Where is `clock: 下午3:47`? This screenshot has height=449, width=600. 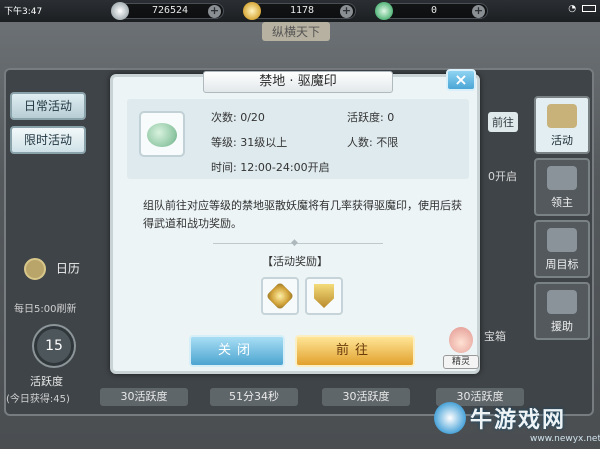
clock: 下午3:47 is located at coordinates (23, 12).